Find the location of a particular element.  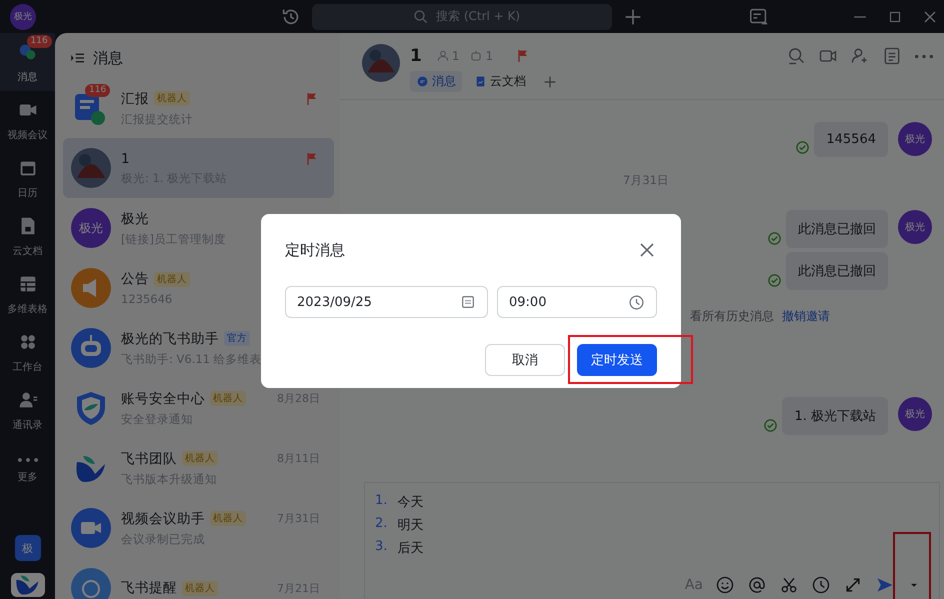

members-icon is located at coordinates (443, 56).